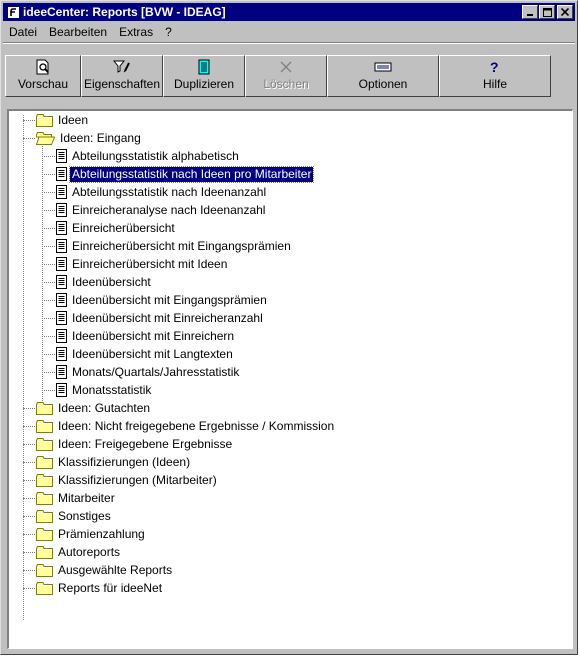  What do you see at coordinates (43, 76) in the screenshot?
I see `preview-button: Vorschau` at bounding box center [43, 76].